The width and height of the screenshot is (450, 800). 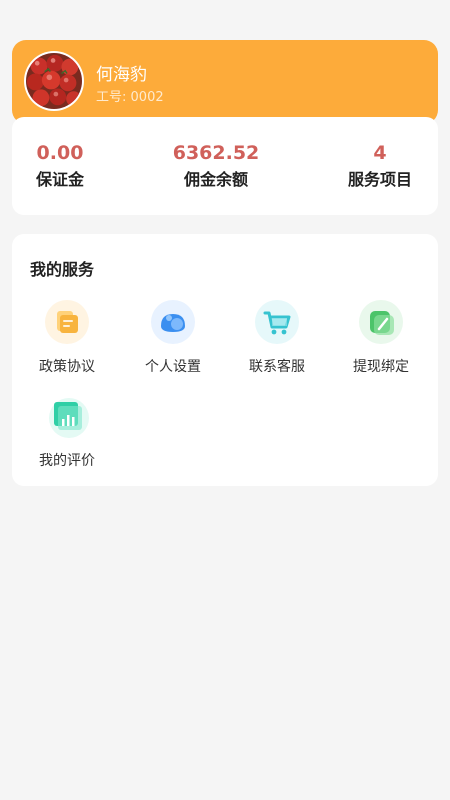 I want to click on stats-card: 0.00 保证金 6362.52 佣金余额 4 服务项目, so click(x=225, y=166).